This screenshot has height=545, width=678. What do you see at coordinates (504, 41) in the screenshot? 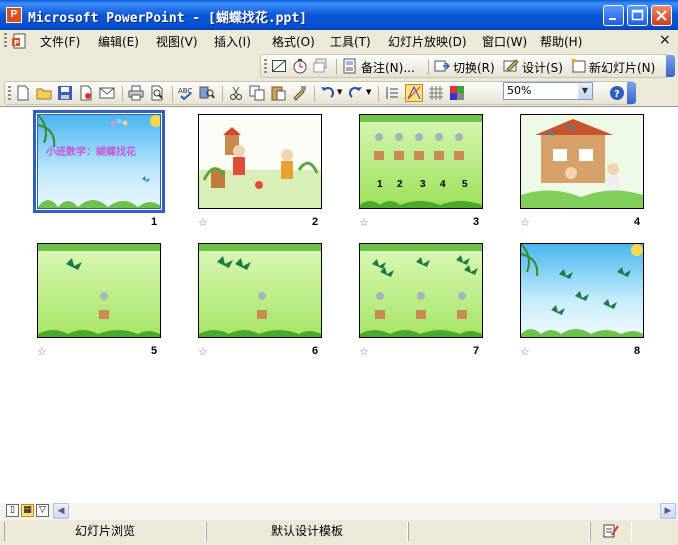
I see `menu-window: 窗口(W)` at bounding box center [504, 41].